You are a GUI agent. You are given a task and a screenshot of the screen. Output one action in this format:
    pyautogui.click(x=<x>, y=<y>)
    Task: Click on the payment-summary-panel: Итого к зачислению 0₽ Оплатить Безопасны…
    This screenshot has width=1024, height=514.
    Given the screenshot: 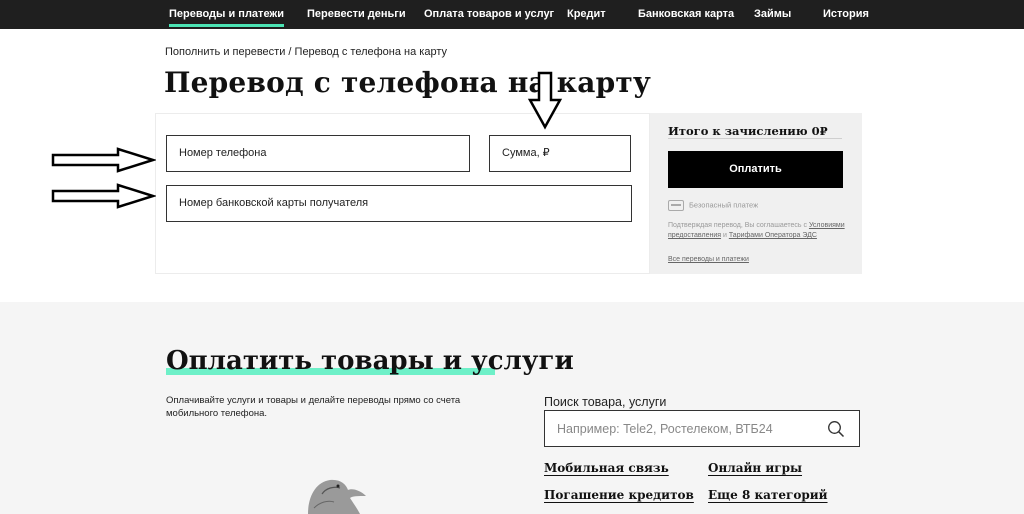 What is the action you would take?
    pyautogui.click(x=756, y=193)
    